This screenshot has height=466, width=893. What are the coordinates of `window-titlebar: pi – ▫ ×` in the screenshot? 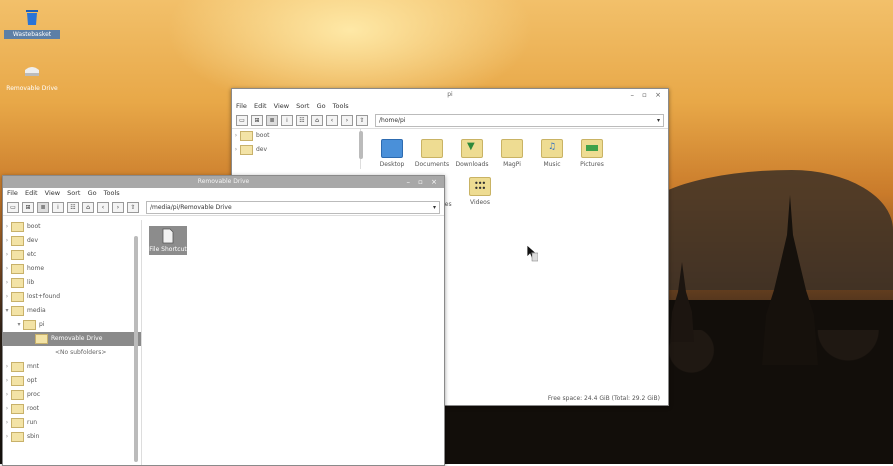 It's located at (450, 95).